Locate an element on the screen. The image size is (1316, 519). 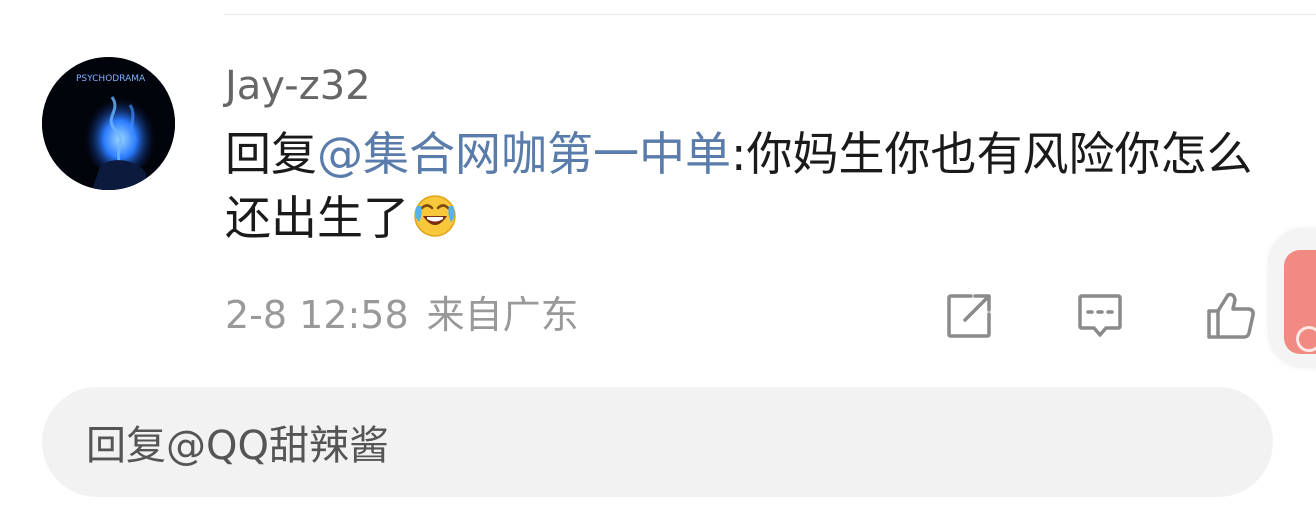
reply-prefix: 回复 is located at coordinates (271, 154).